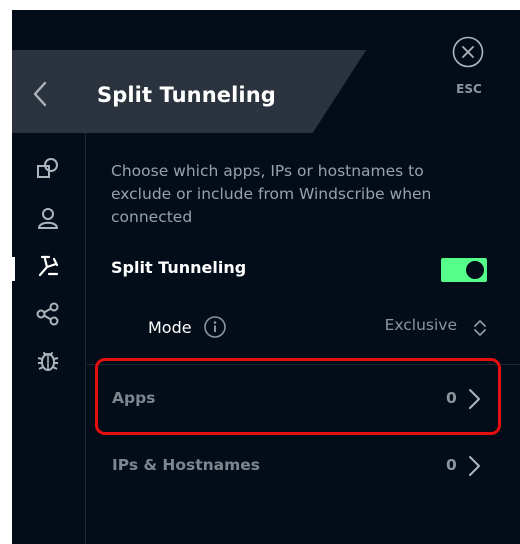  What do you see at coordinates (49, 338) in the screenshot?
I see `sidebar` at bounding box center [49, 338].